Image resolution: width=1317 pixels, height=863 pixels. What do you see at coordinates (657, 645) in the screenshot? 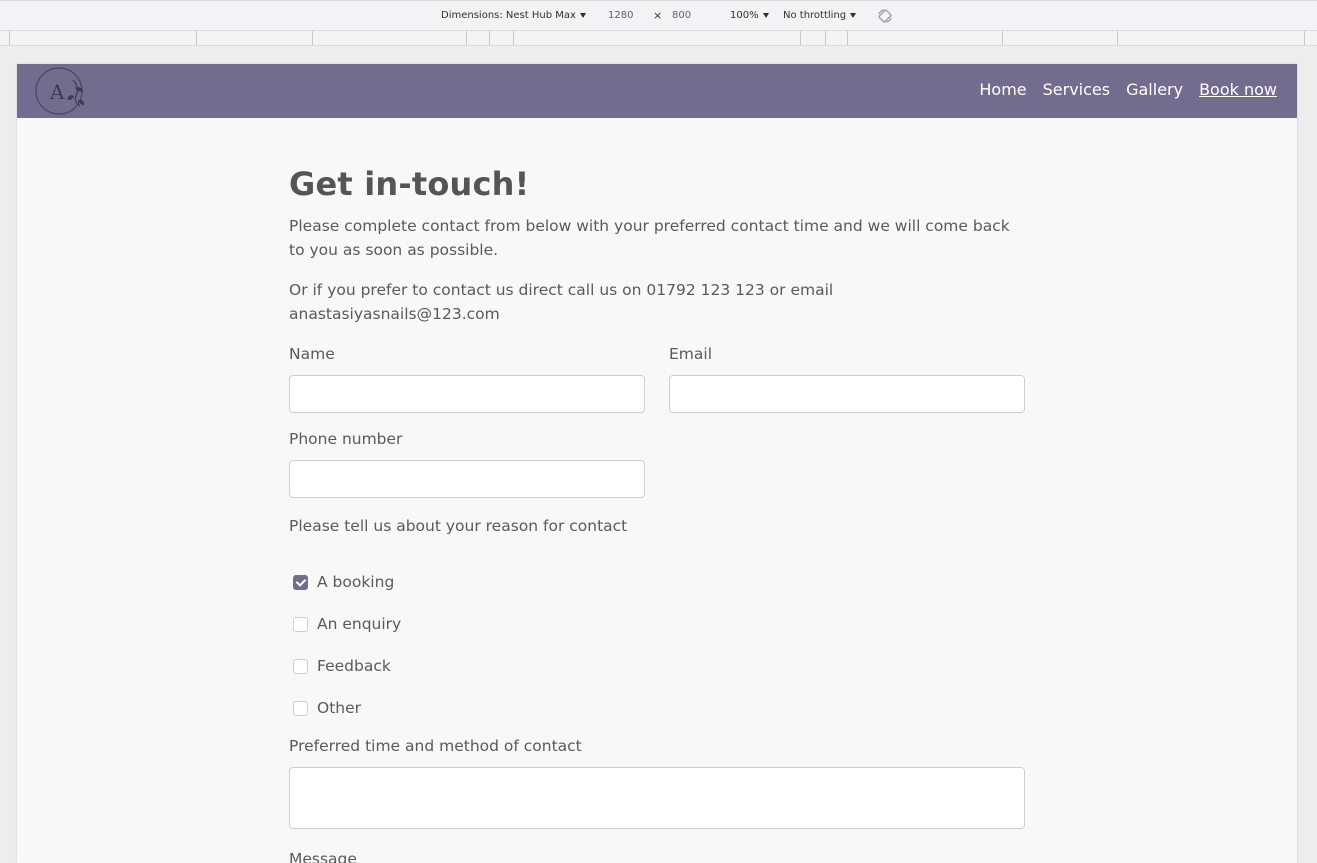
I see `reason-checkbox-group: A booking An enquiry Feedback Other` at bounding box center [657, 645].